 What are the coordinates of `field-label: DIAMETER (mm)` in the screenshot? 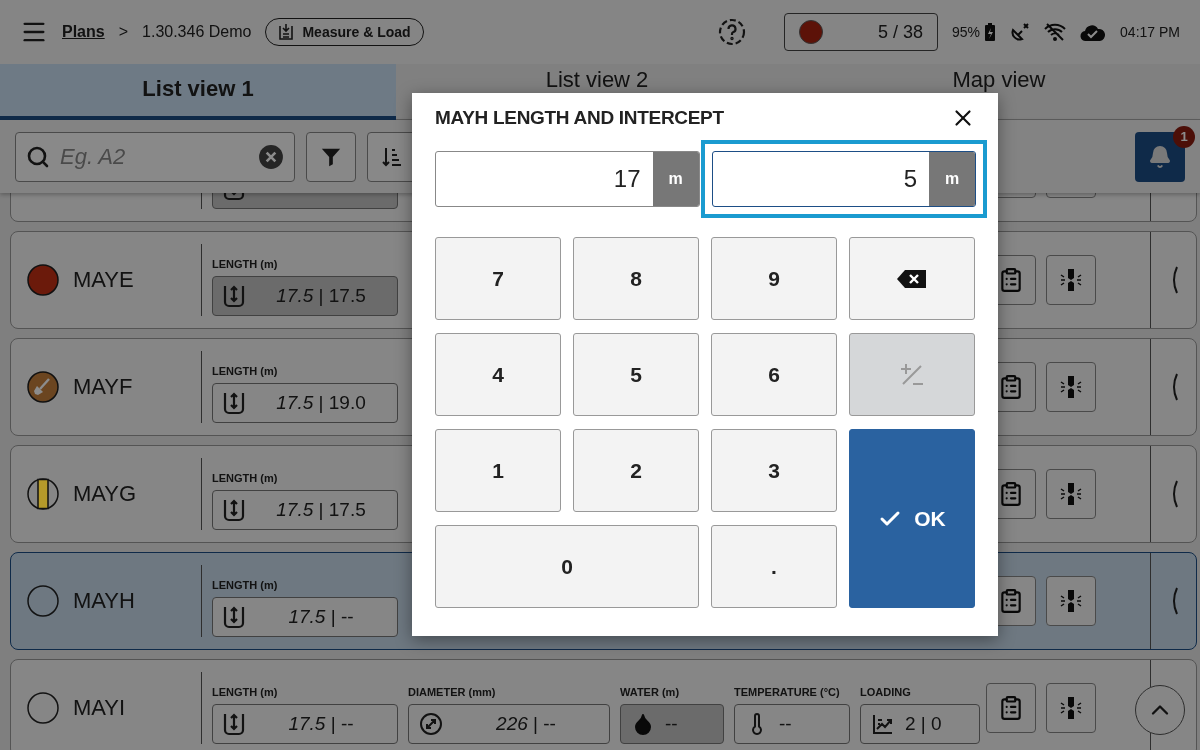 It's located at (452, 692).